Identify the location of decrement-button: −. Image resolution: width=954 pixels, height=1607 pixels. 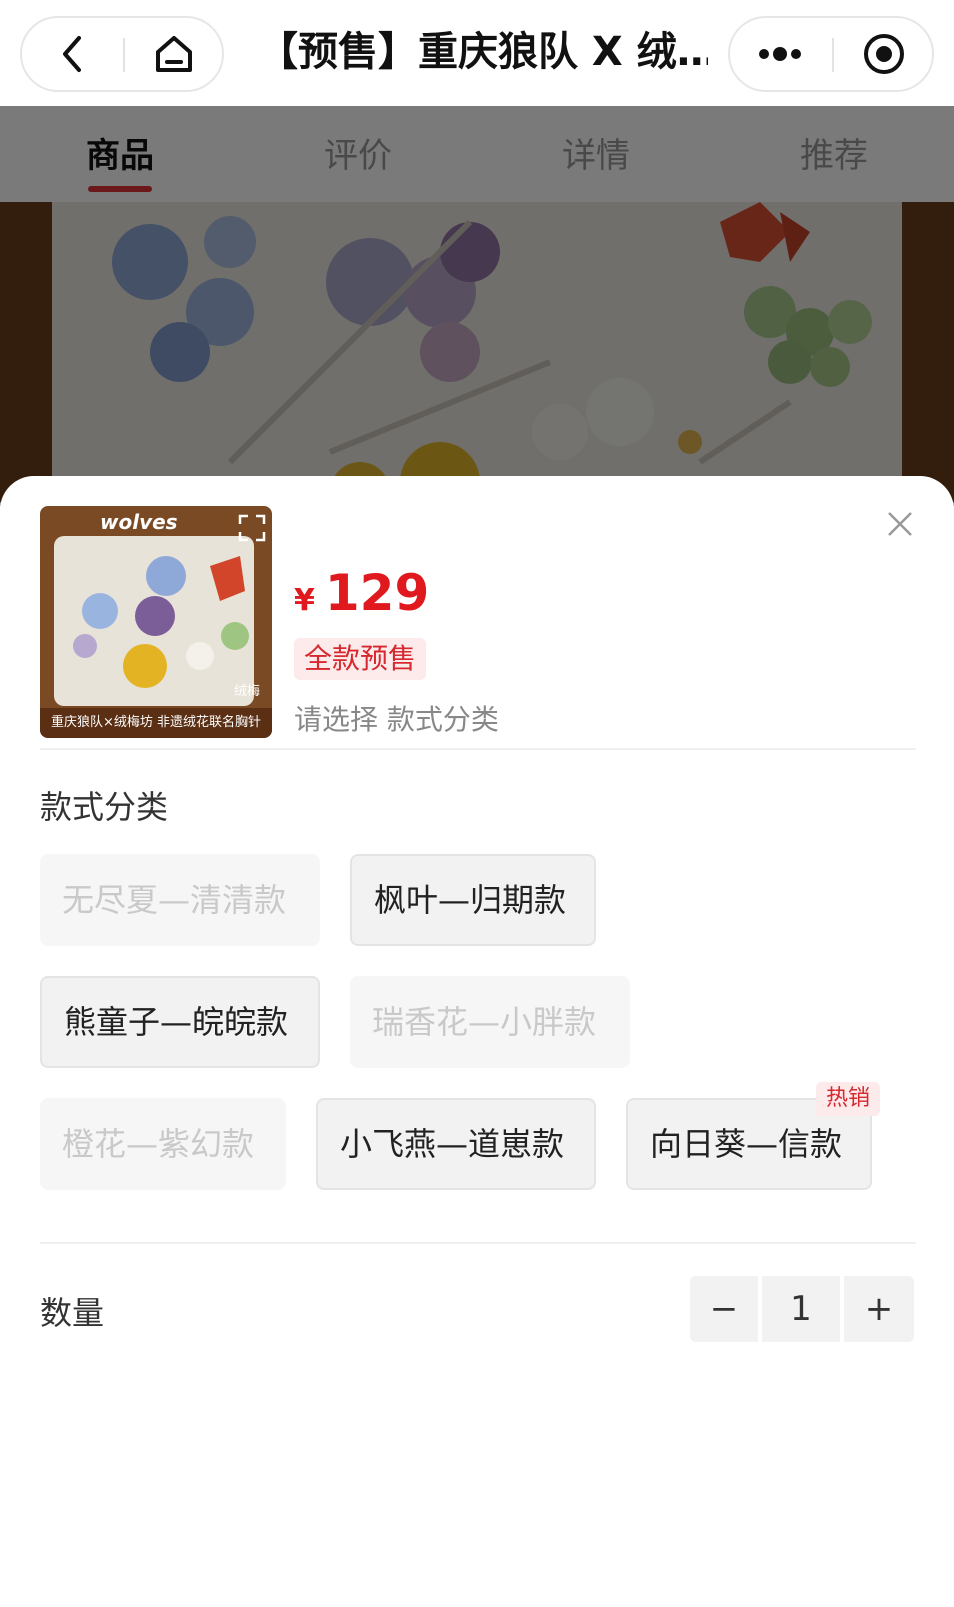
(724, 1309).